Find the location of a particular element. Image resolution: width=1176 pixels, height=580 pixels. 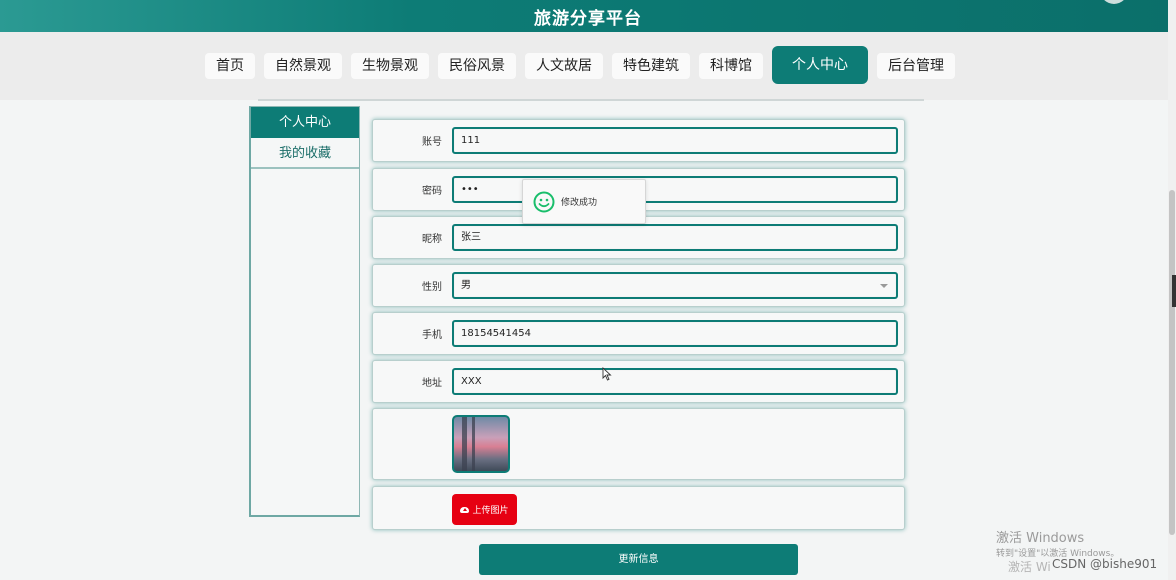

form-row-address: 地址 XXX is located at coordinates (638, 381).